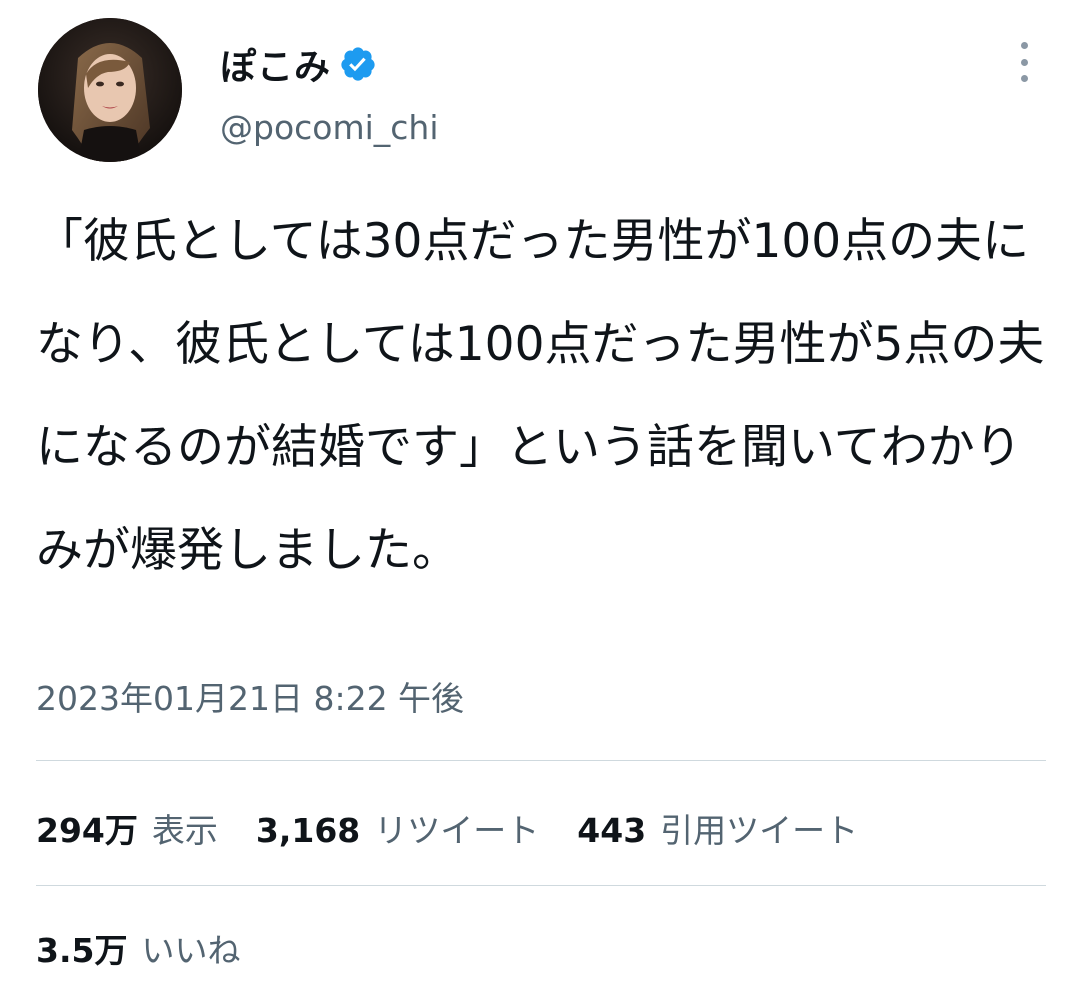  I want to click on avatar-photo, so click(110, 90).